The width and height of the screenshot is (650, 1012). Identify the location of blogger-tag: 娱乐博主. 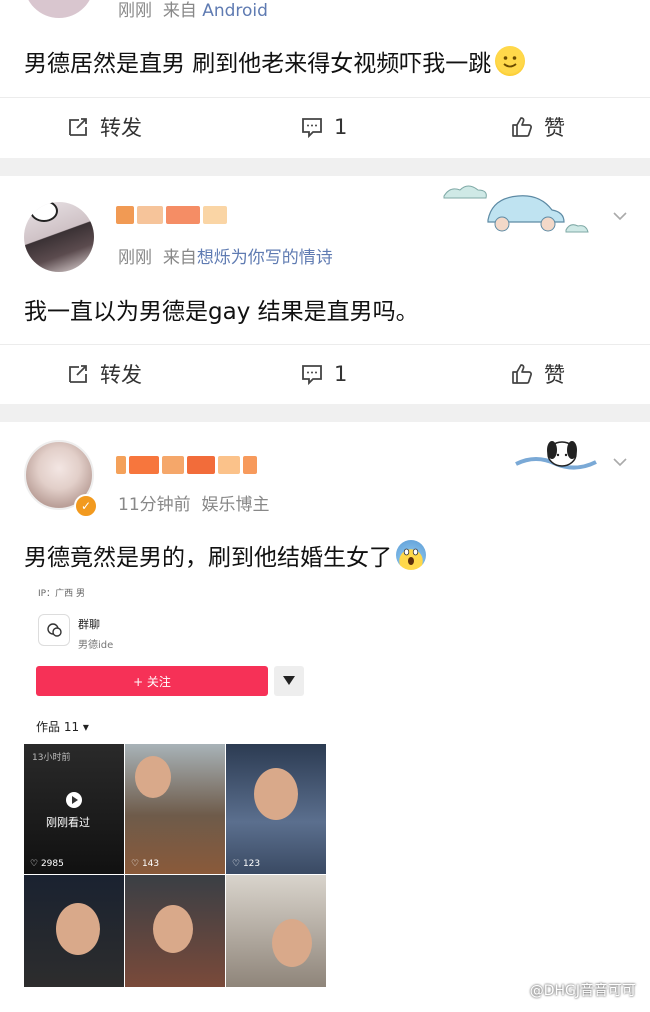
(235, 505).